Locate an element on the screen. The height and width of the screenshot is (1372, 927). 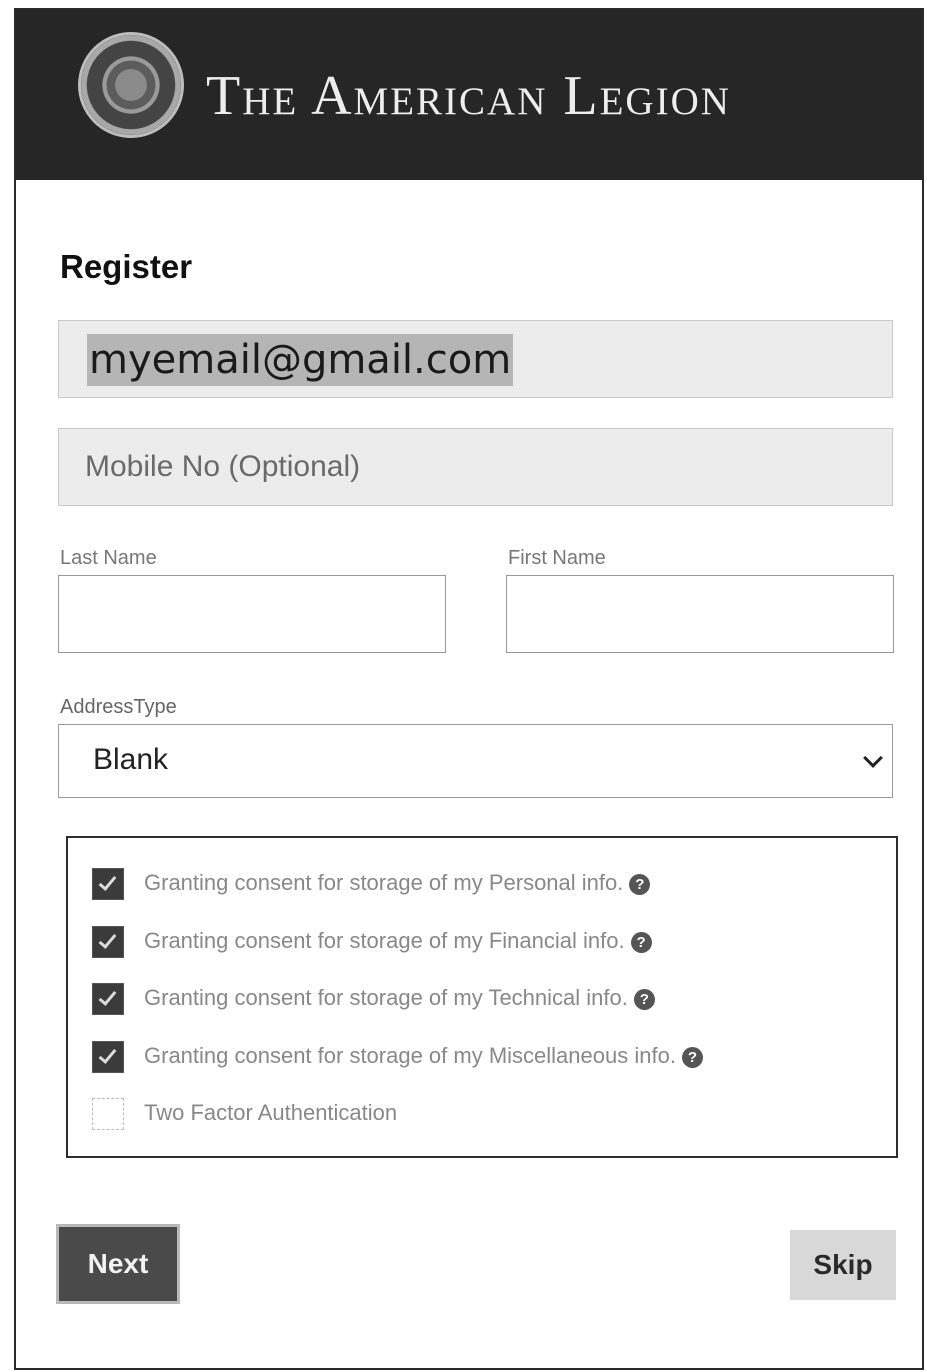
email-value: myemail@gmail.com is located at coordinates (300, 360).